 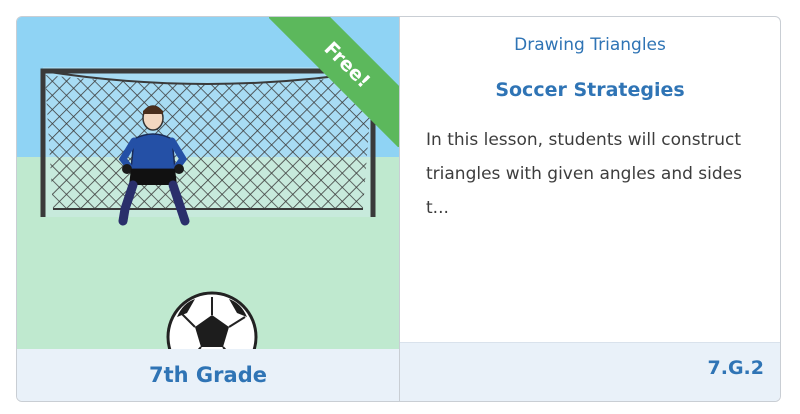 I want to click on grade-footer: 7th Grade, so click(x=208, y=375).